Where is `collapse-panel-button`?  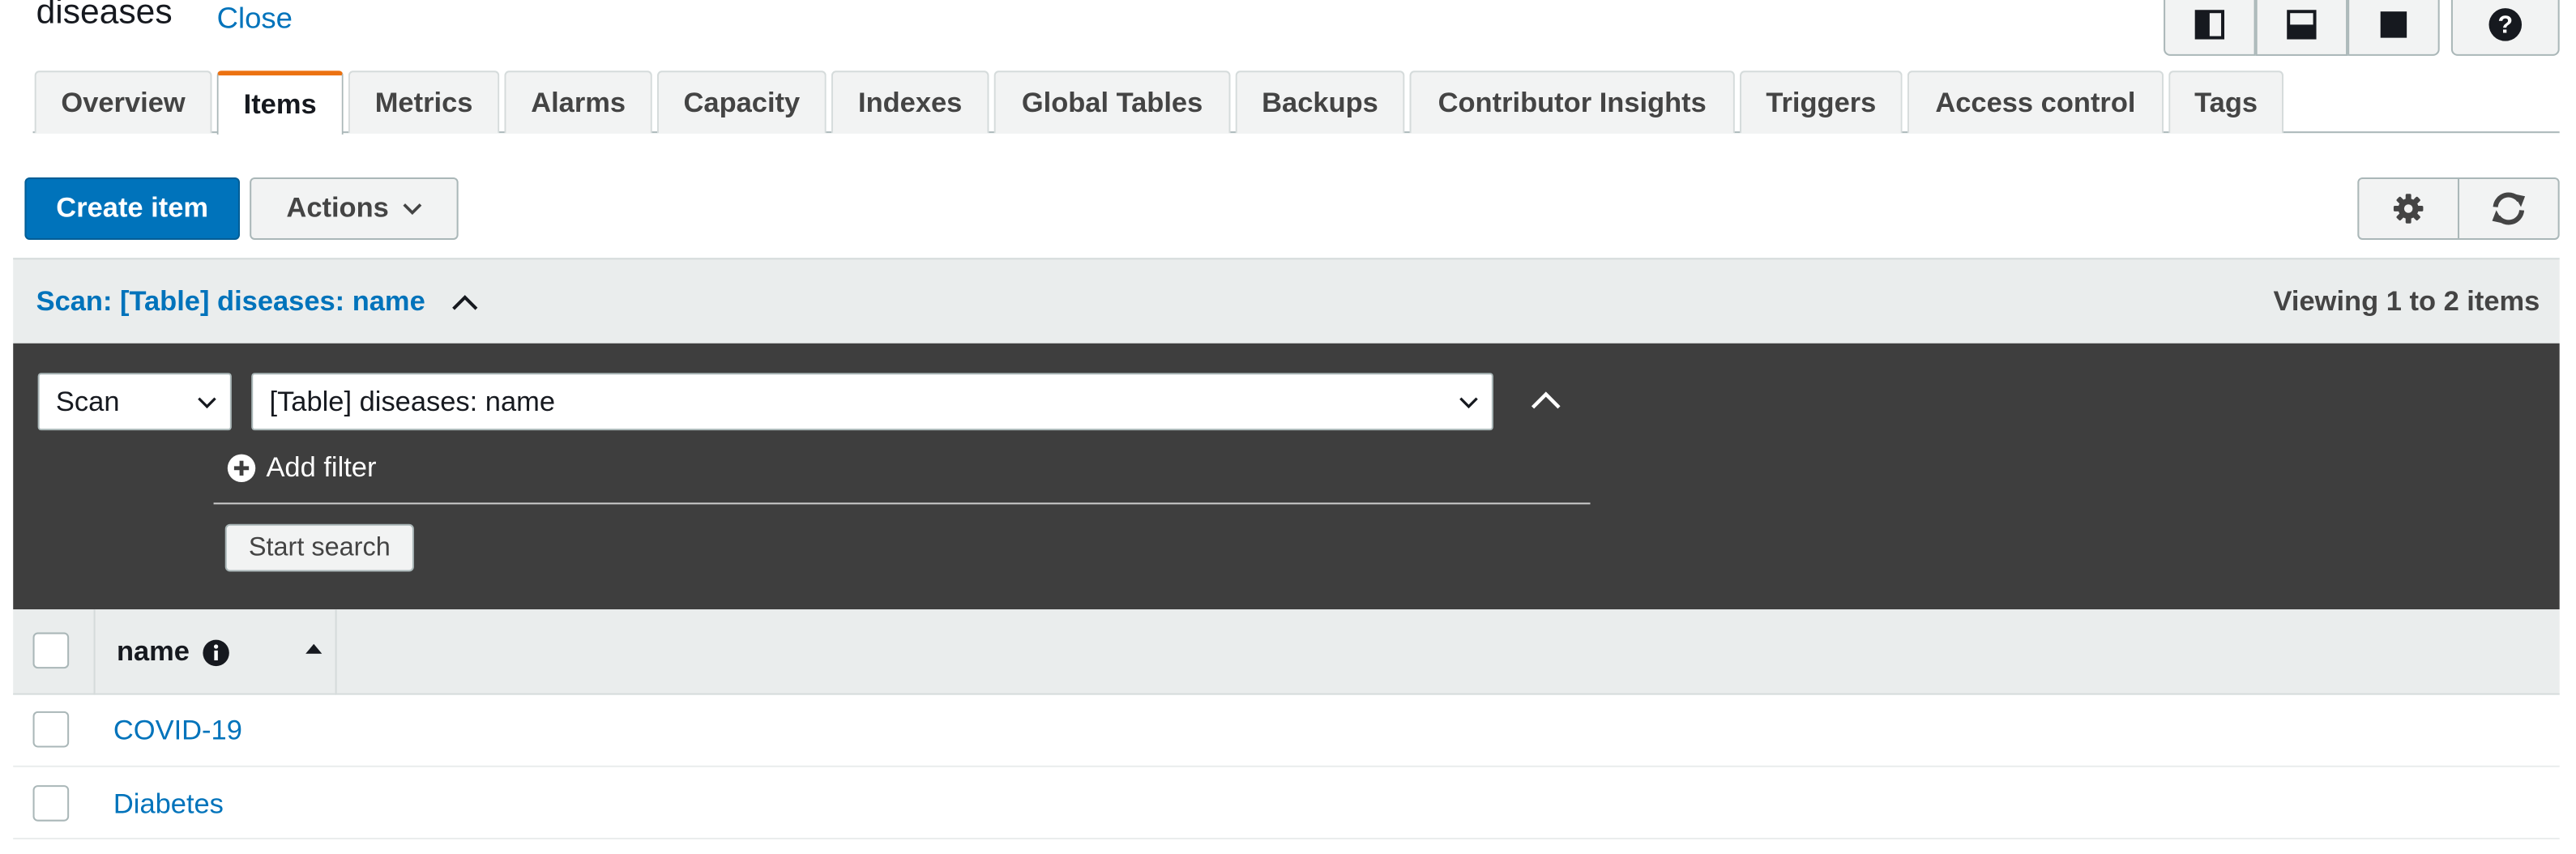 collapse-panel-button is located at coordinates (1545, 403).